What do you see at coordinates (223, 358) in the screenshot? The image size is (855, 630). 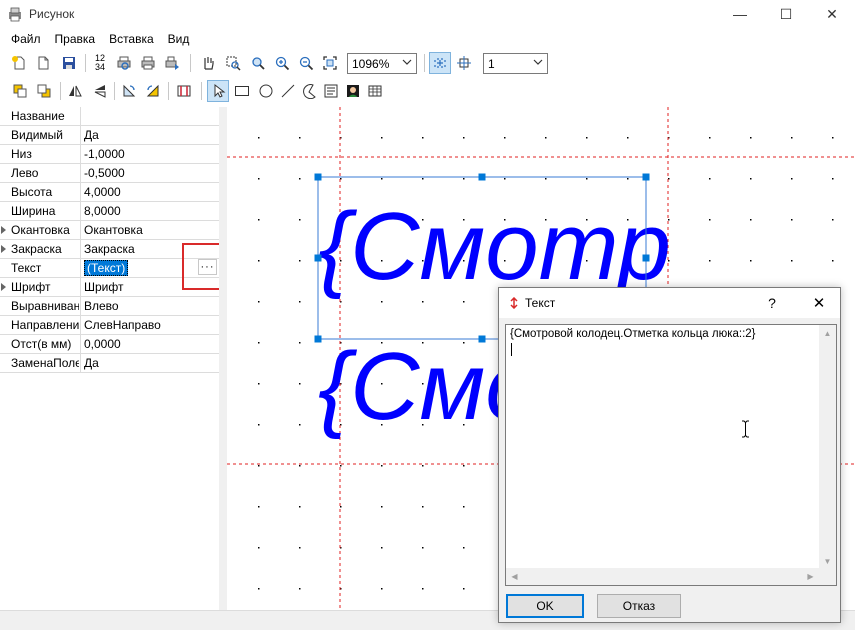 I see `splitter` at bounding box center [223, 358].